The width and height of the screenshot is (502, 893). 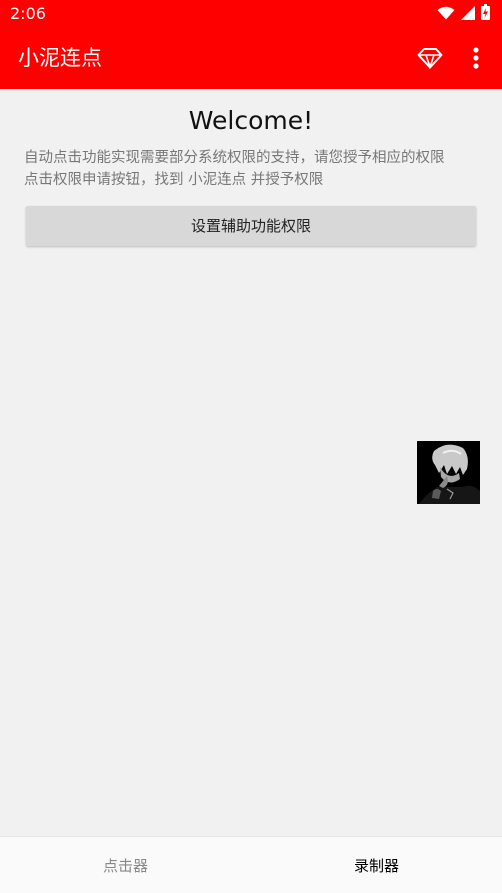 I want to click on floating-avatar-widget, so click(x=448, y=472).